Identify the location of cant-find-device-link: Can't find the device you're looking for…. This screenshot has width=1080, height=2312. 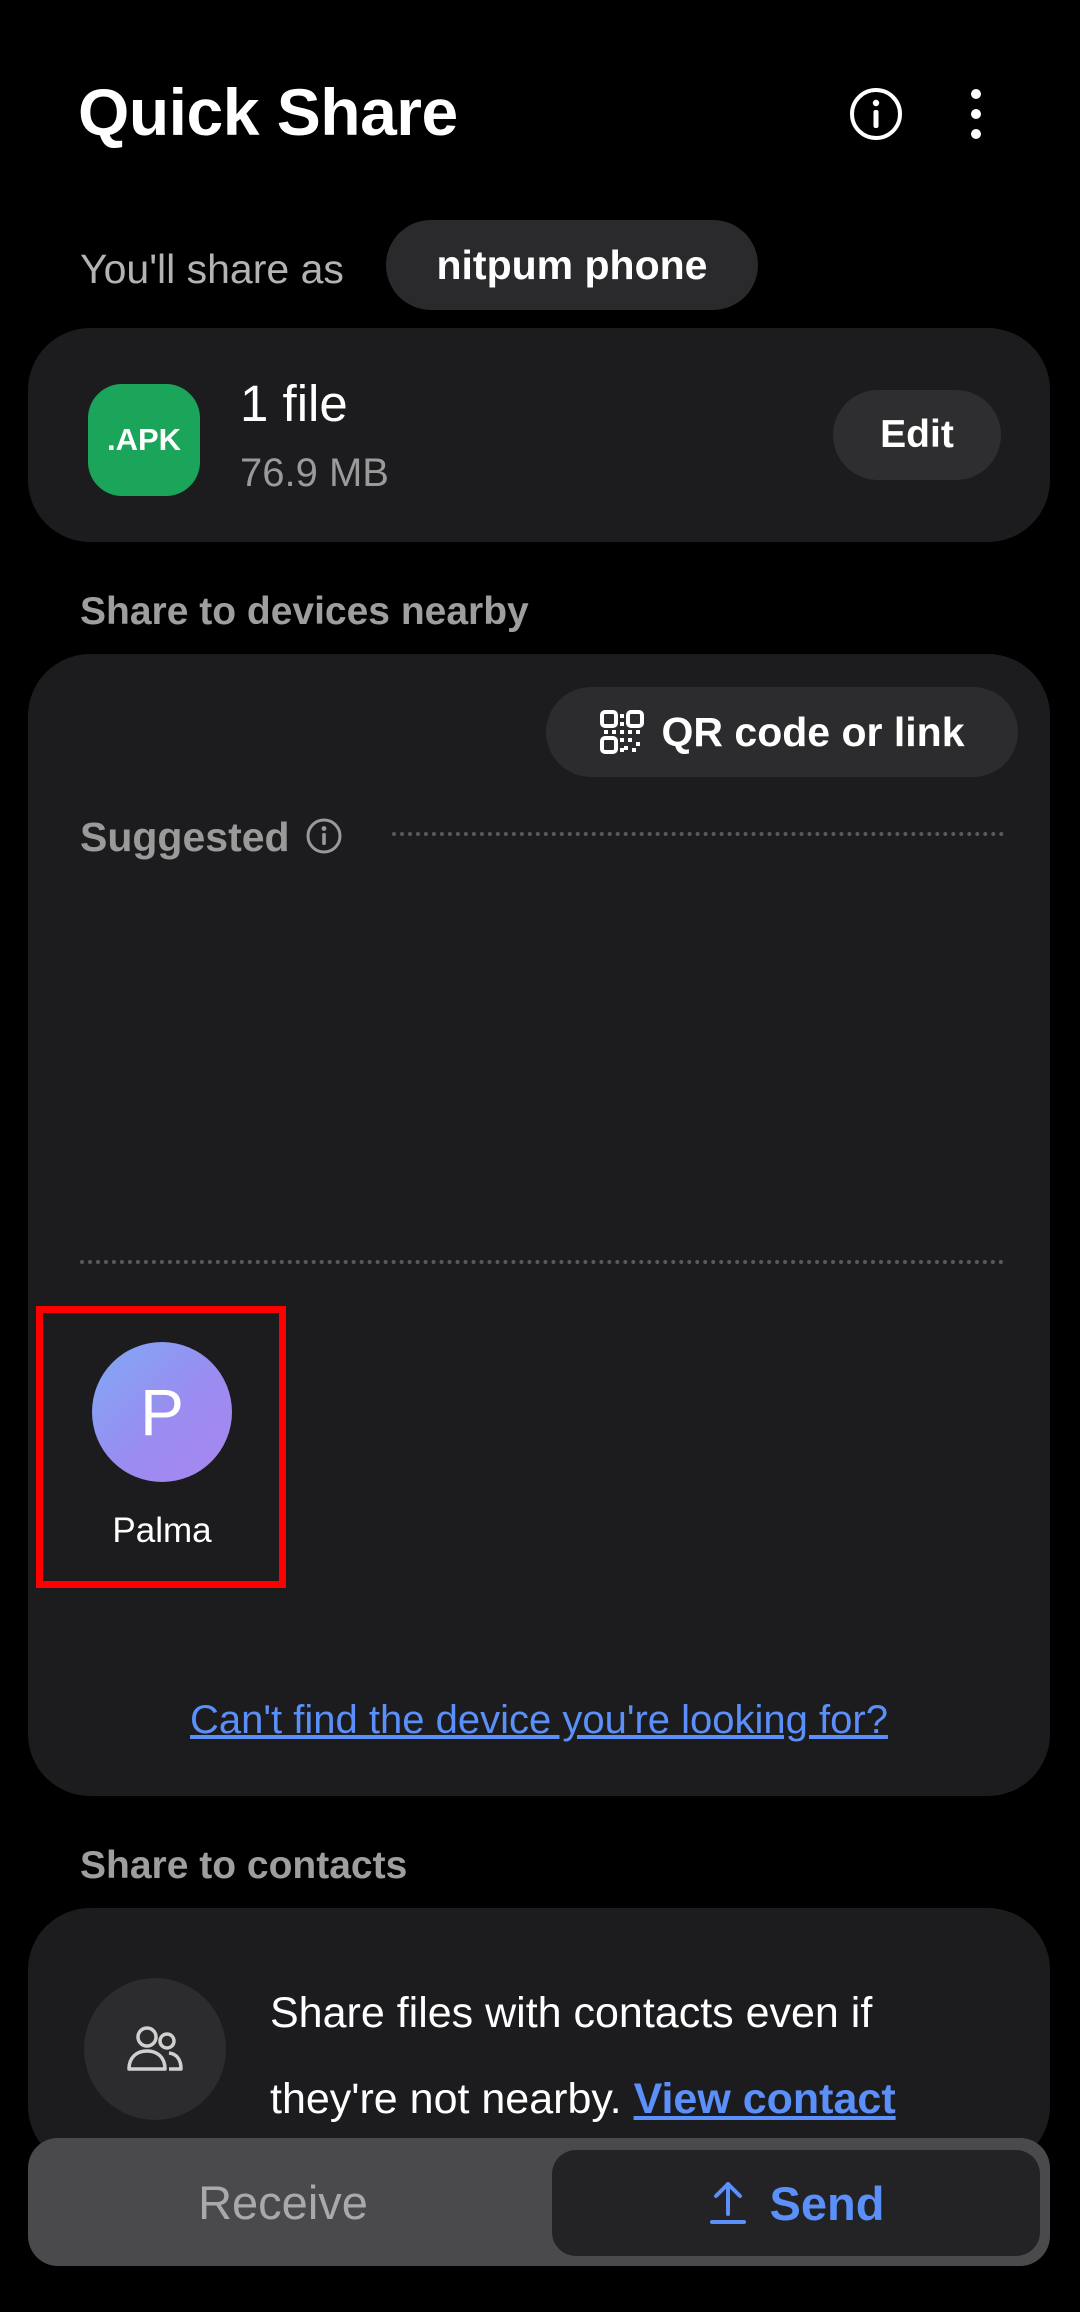
(539, 1720).